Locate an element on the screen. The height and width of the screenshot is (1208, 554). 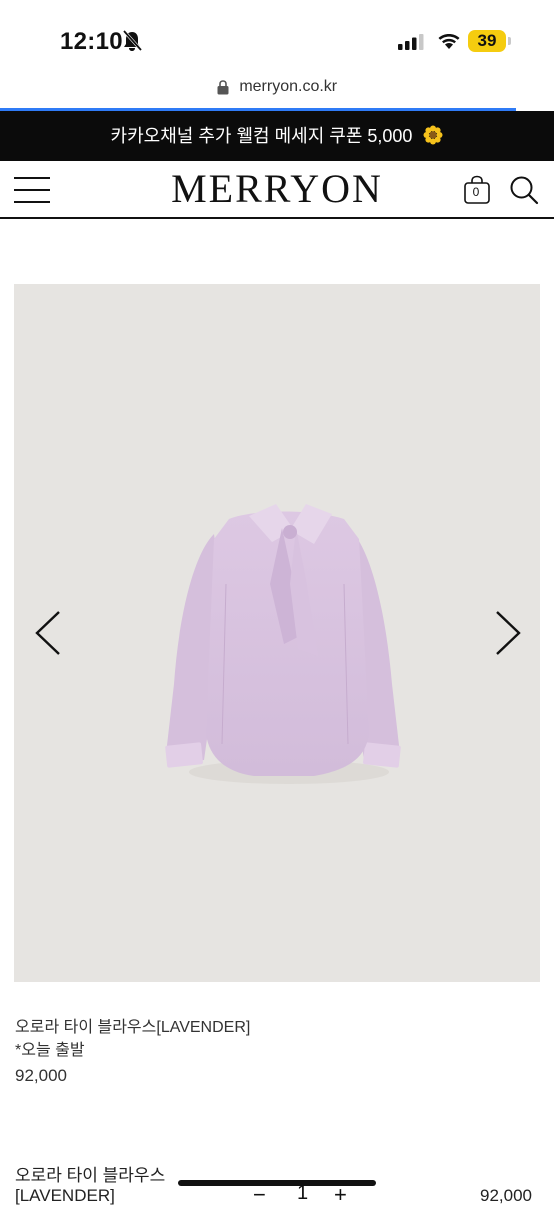
promo-banner: 카카오채널 추가 웰컴 메세지 쿠폰 5,000 is located at coordinates (277, 136).